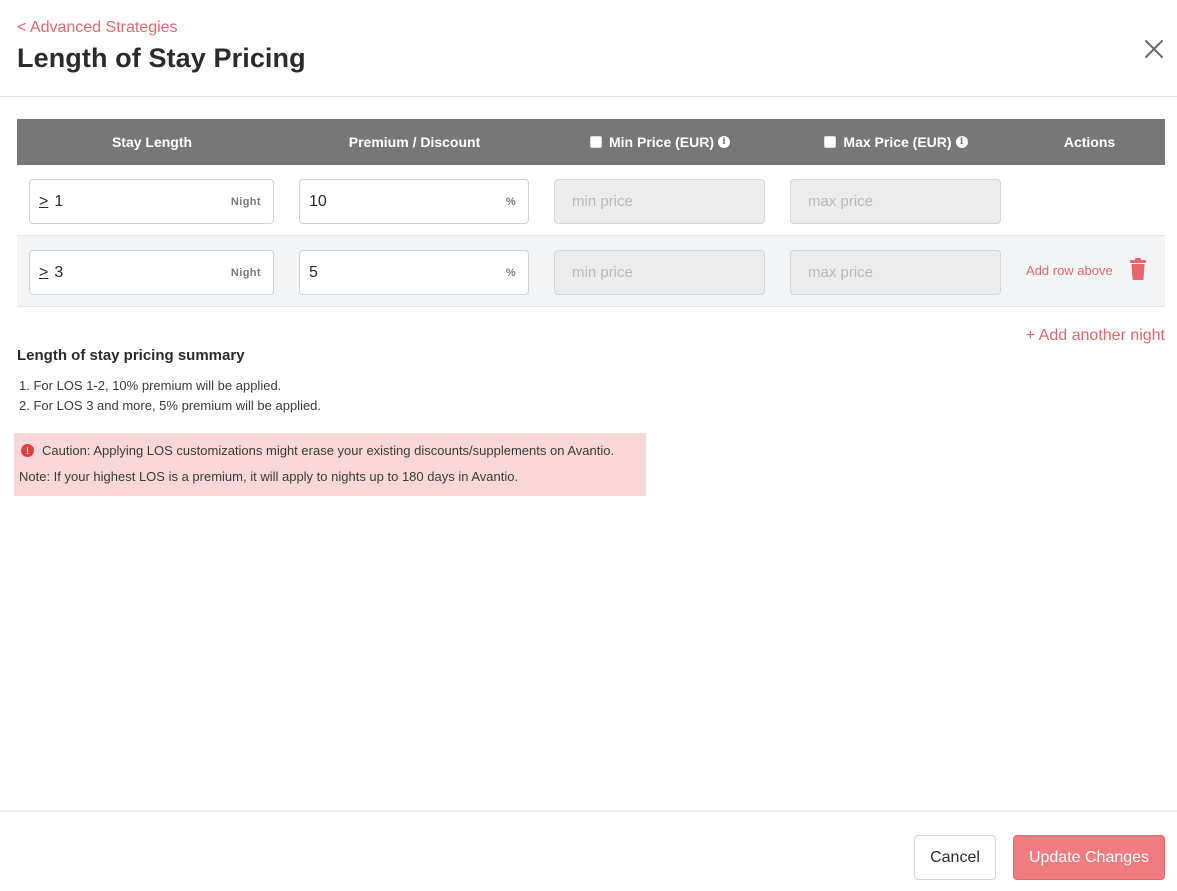 This screenshot has height=891, width=1177. Describe the element at coordinates (1095, 336) in the screenshot. I see `add-another-night-button: + Add another night` at that location.